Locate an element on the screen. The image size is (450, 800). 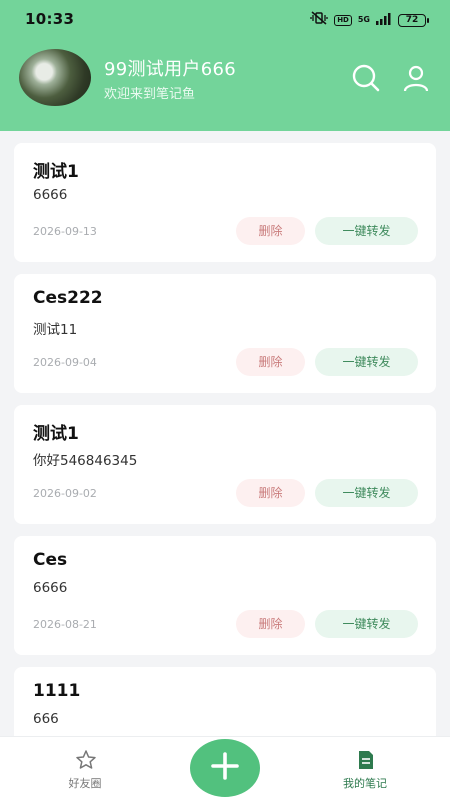
note-title: Ces222 is located at coordinates (68, 298).